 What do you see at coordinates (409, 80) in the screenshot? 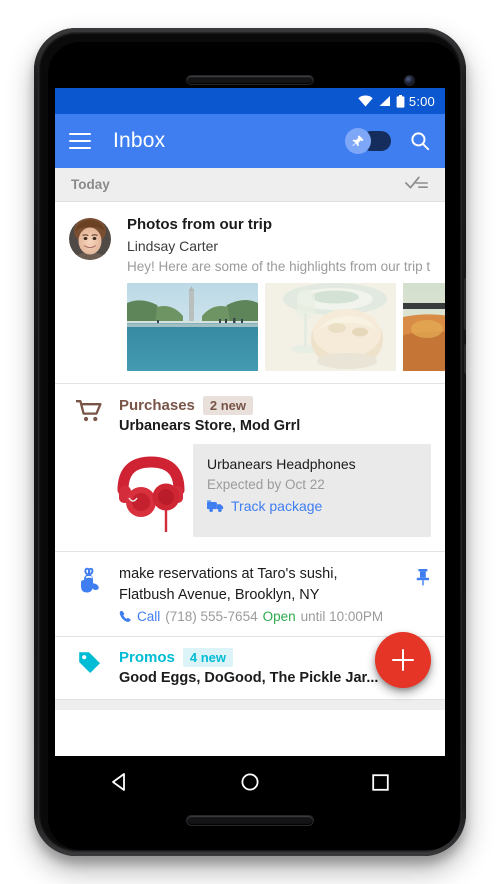
I see `front-camera` at bounding box center [409, 80].